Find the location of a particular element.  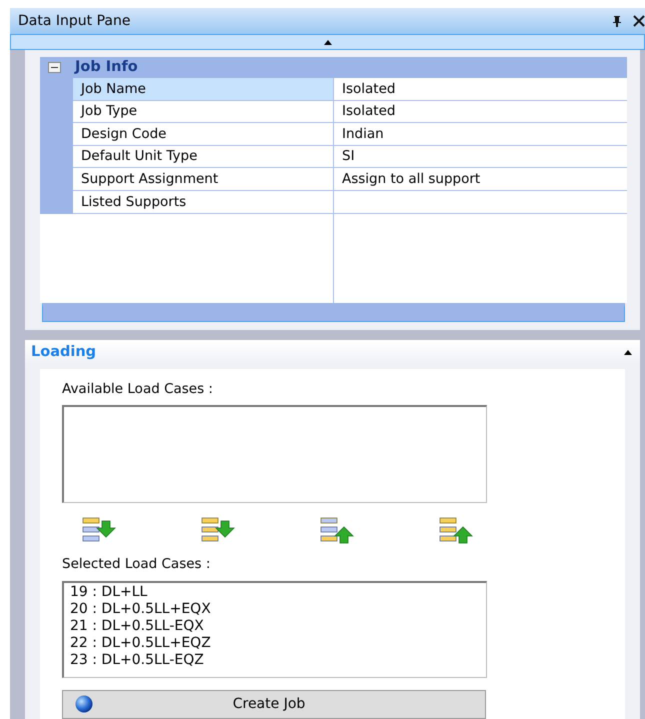

globe-icon is located at coordinates (84, 704).